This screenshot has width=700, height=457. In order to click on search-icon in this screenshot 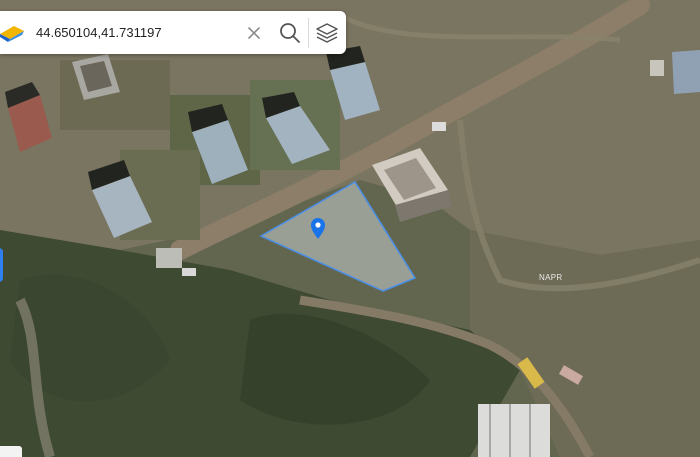, I will do `click(290, 32)`.